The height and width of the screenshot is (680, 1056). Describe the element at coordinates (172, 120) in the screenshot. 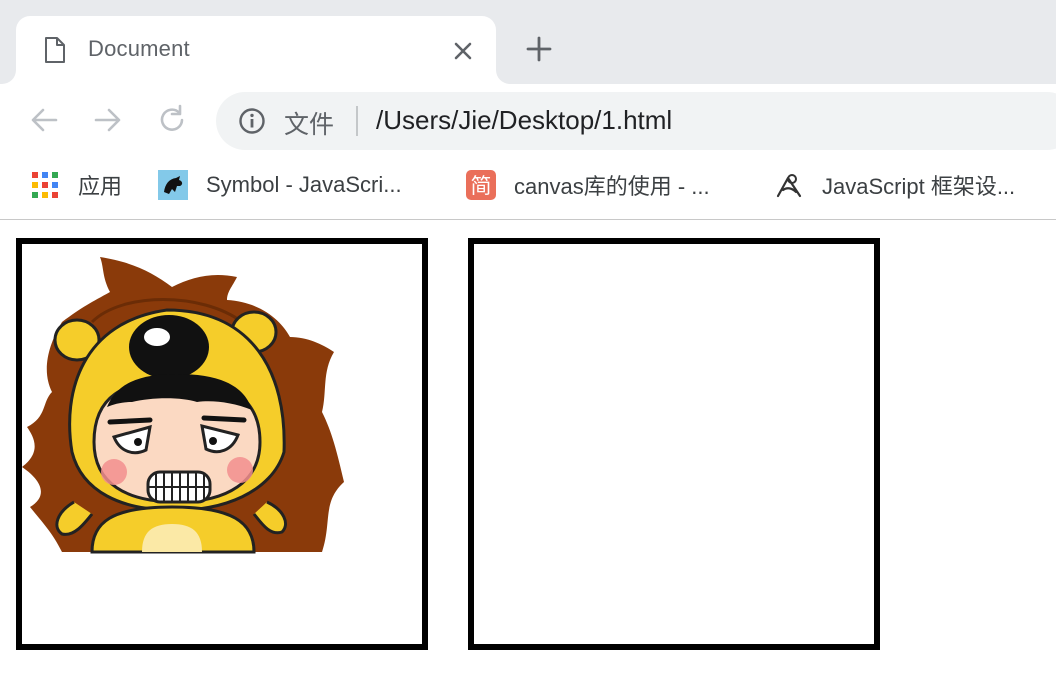

I see `reload-icon` at that location.